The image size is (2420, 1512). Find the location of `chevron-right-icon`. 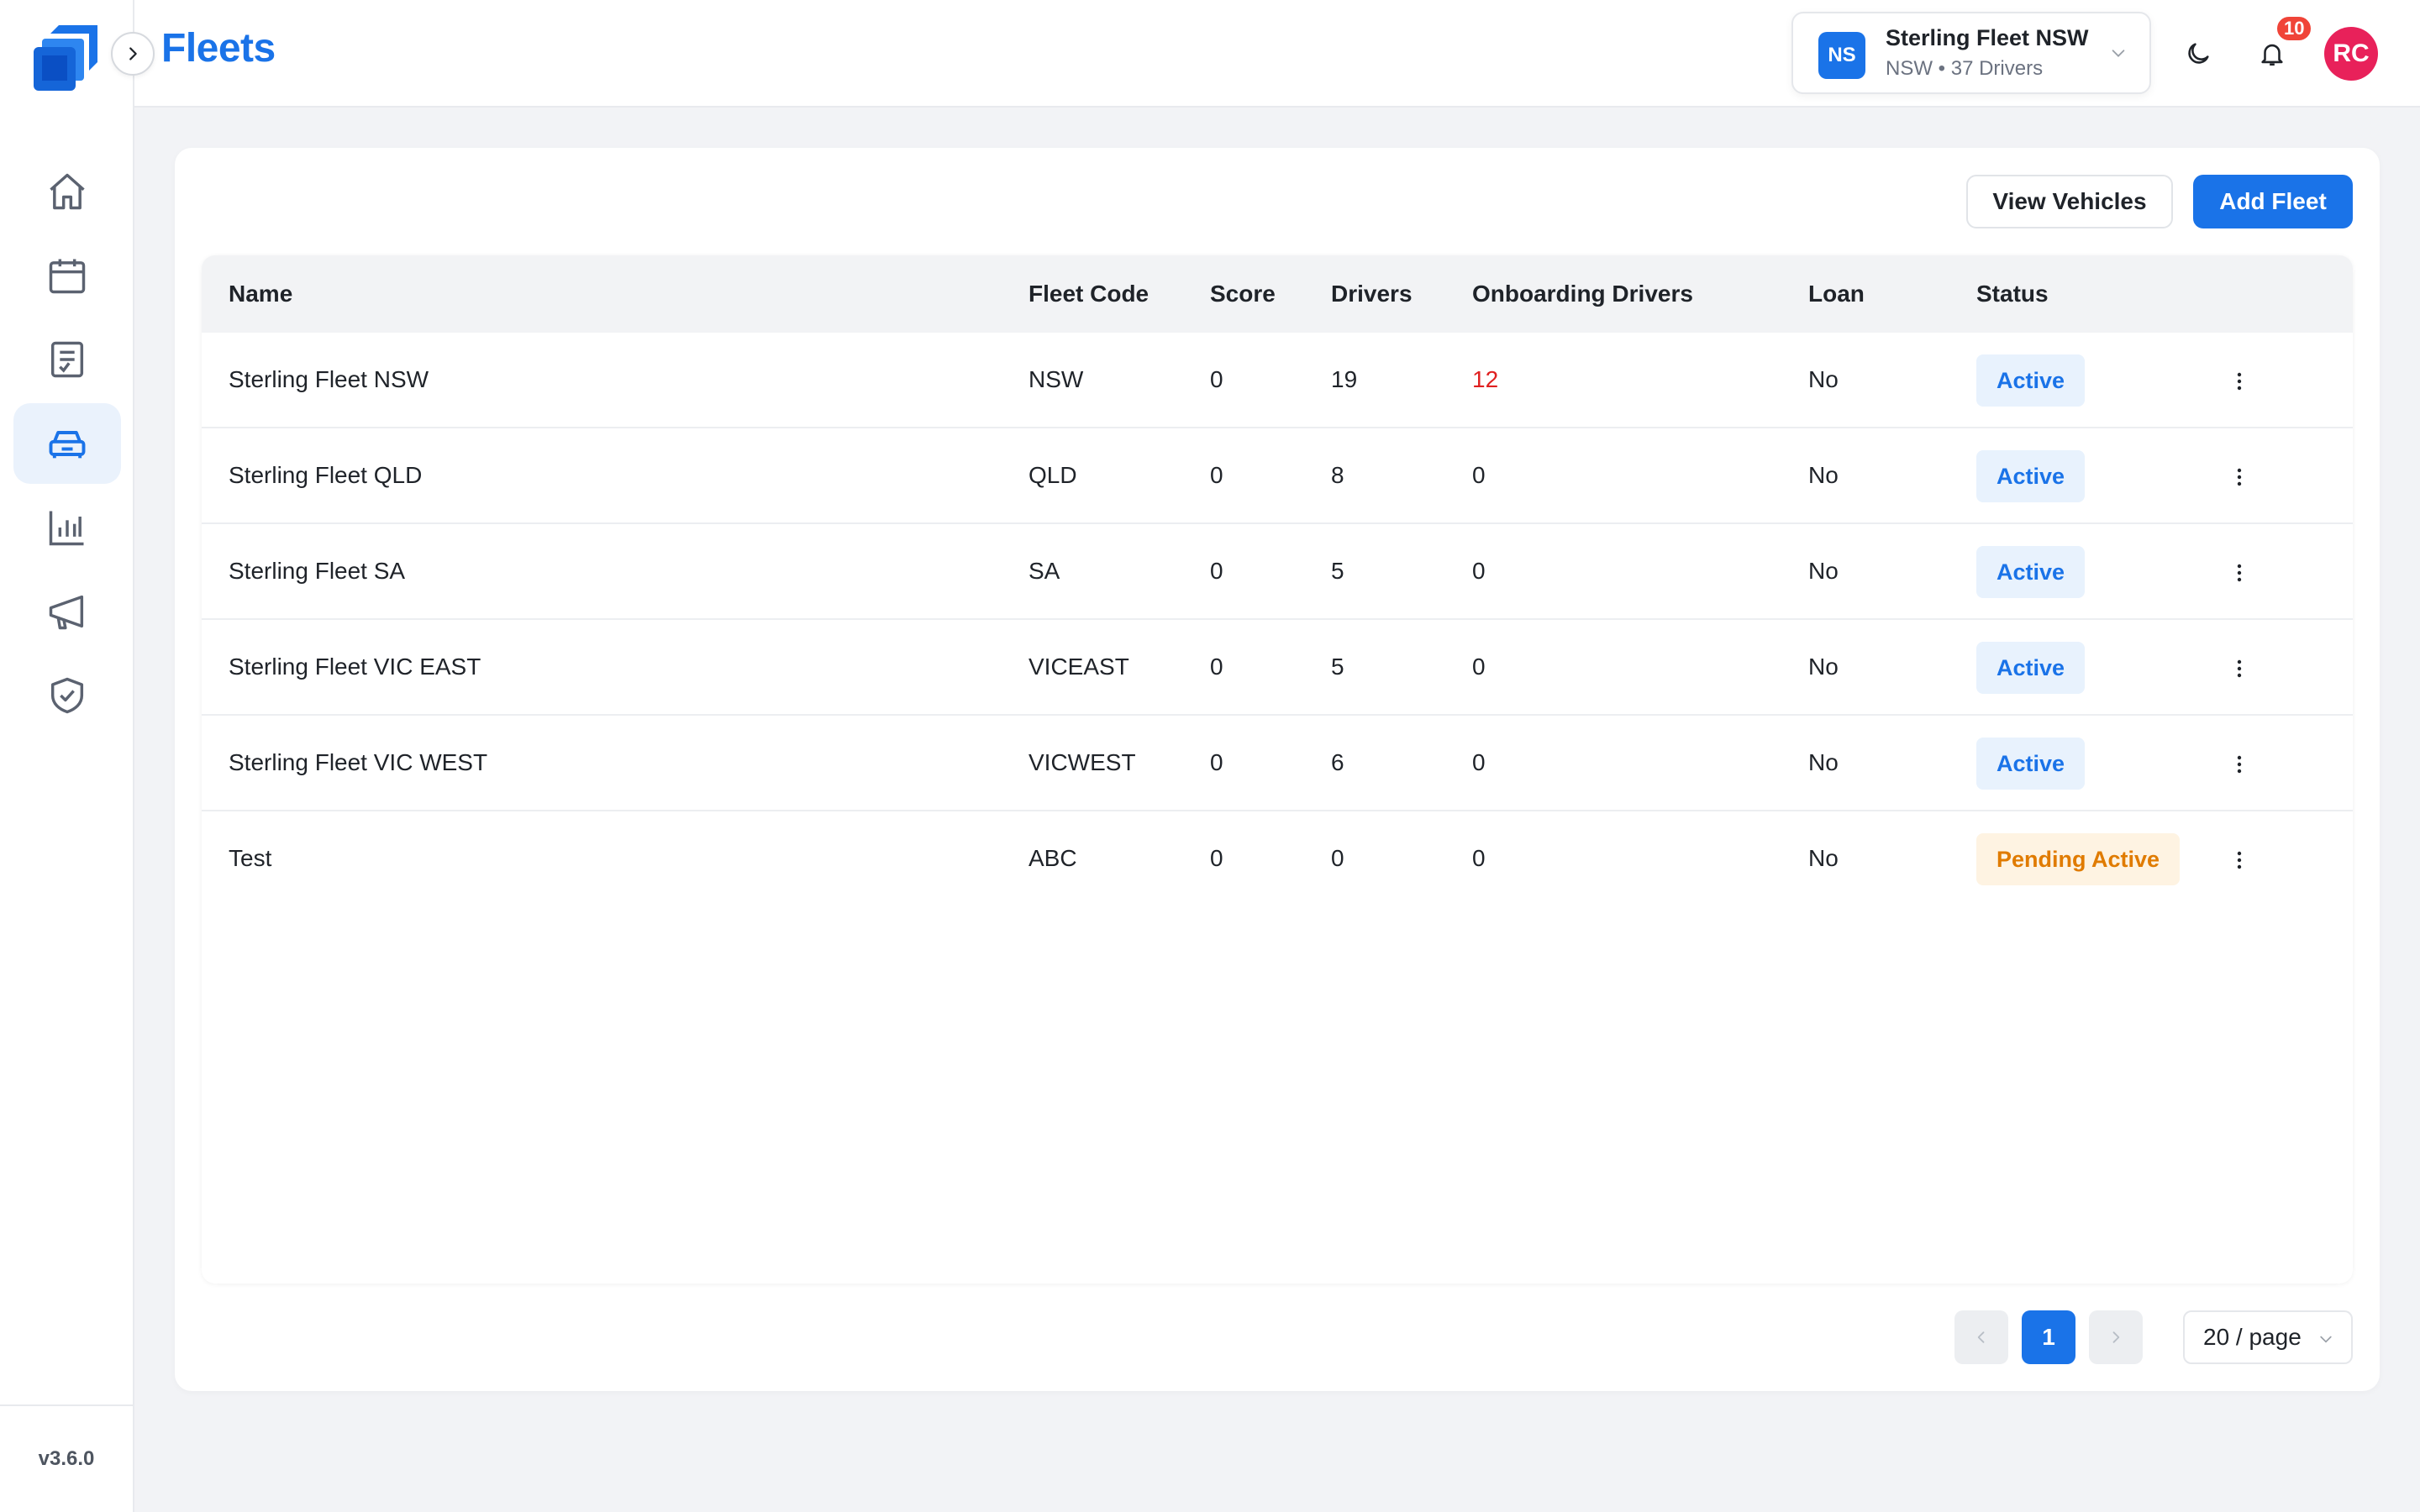

chevron-right-icon is located at coordinates (133, 53).